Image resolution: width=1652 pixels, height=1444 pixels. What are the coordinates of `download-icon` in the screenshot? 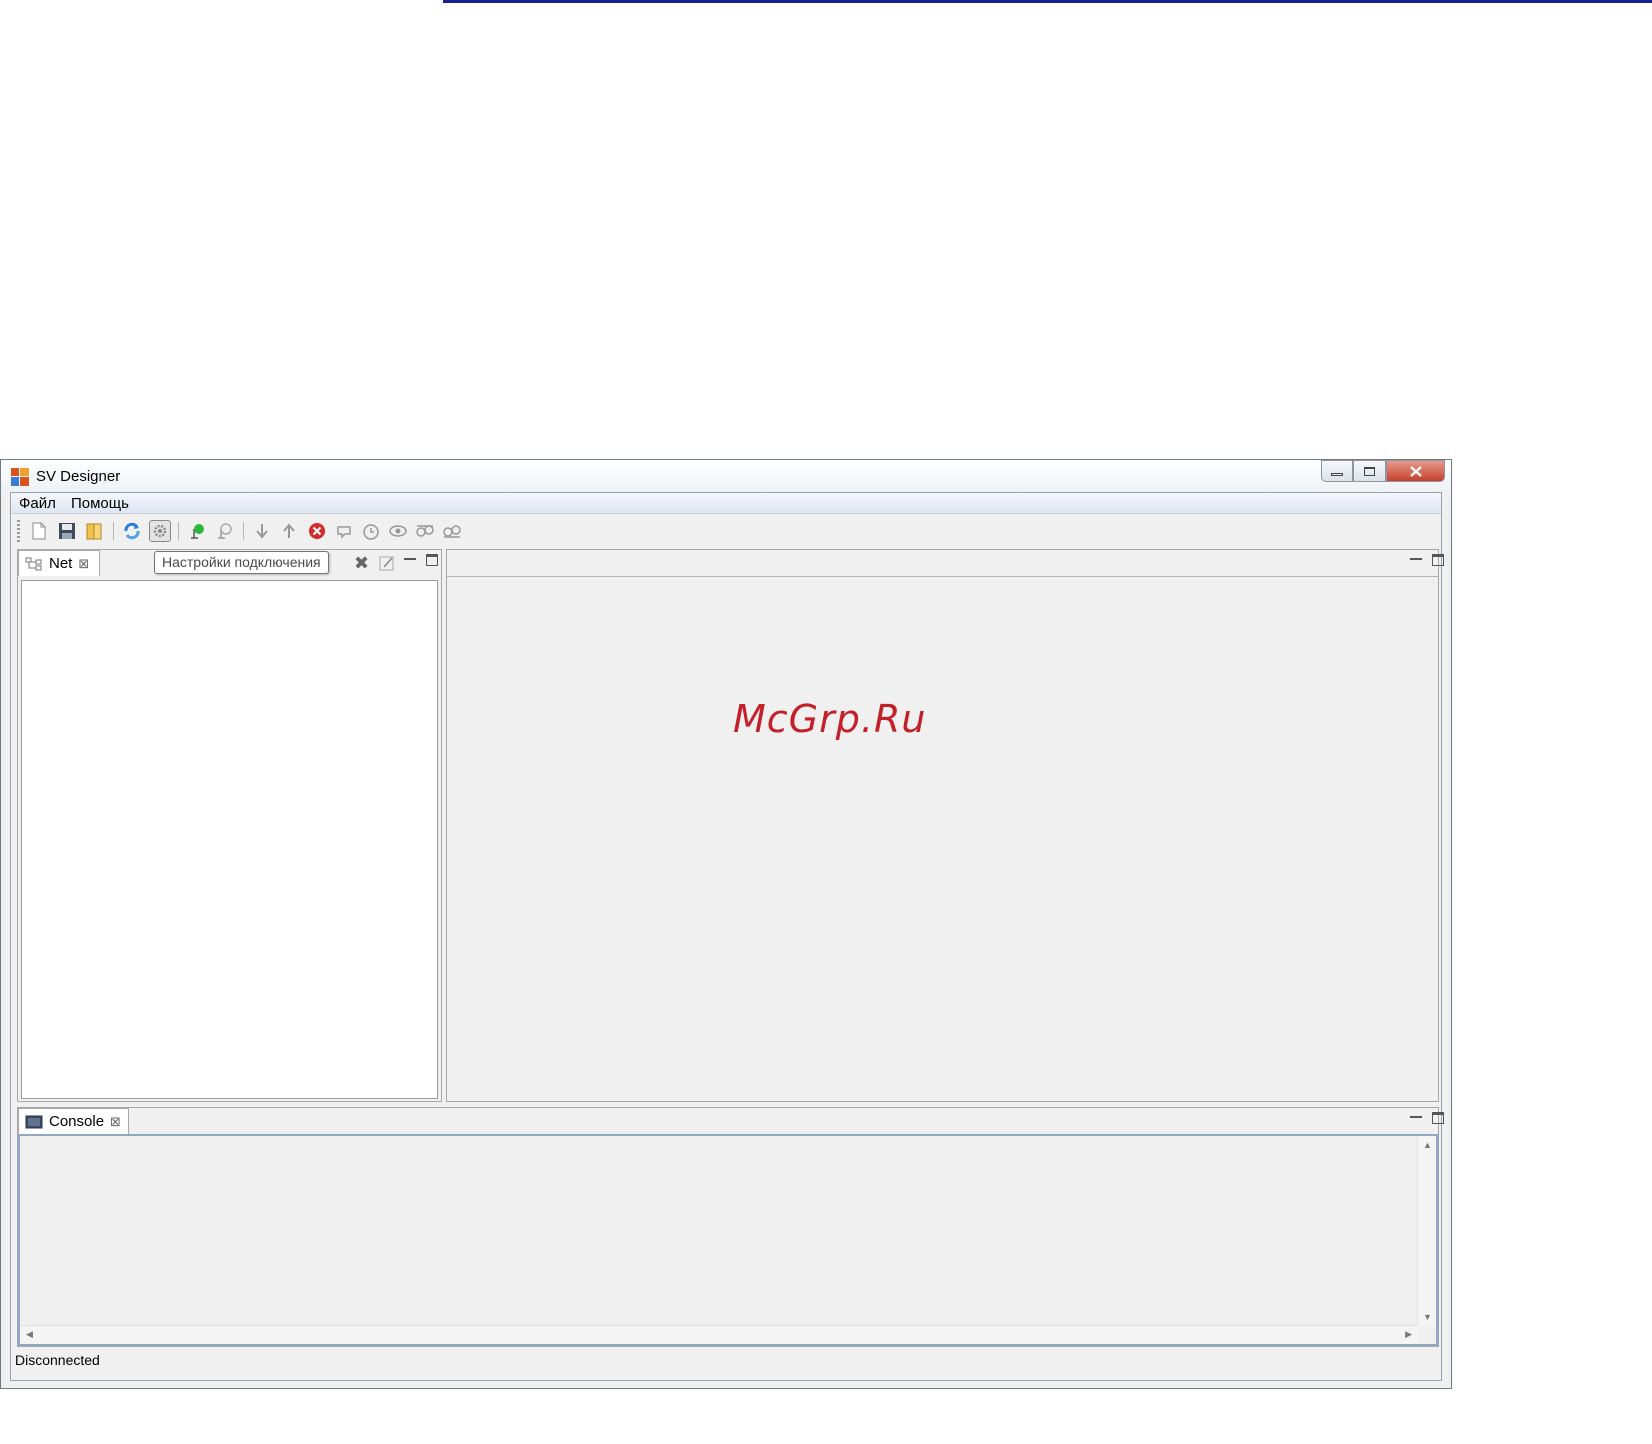 It's located at (262, 531).